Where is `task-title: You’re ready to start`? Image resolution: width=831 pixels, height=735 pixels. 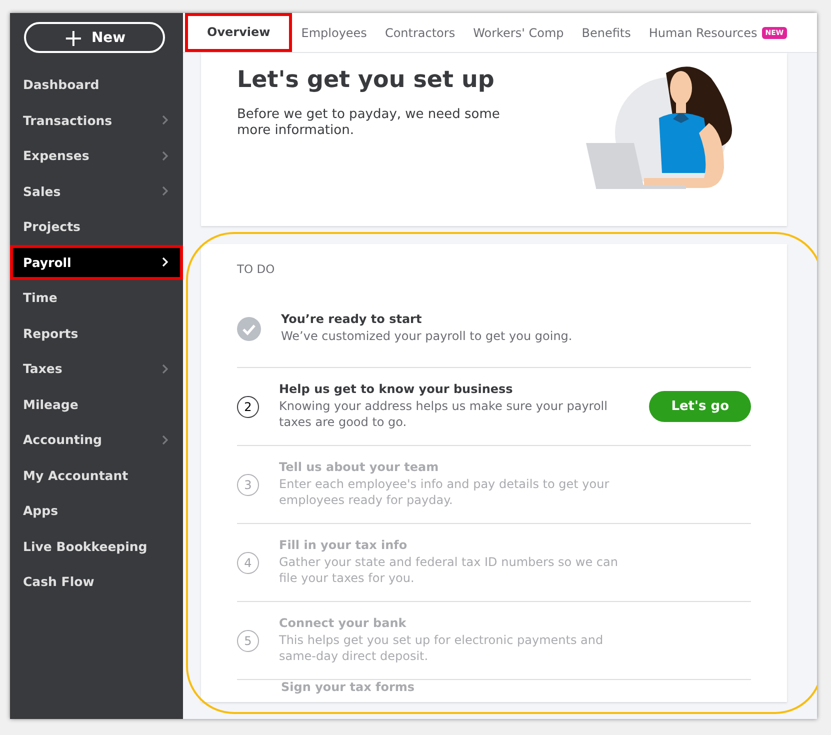
task-title: You’re ready to start is located at coordinates (352, 319).